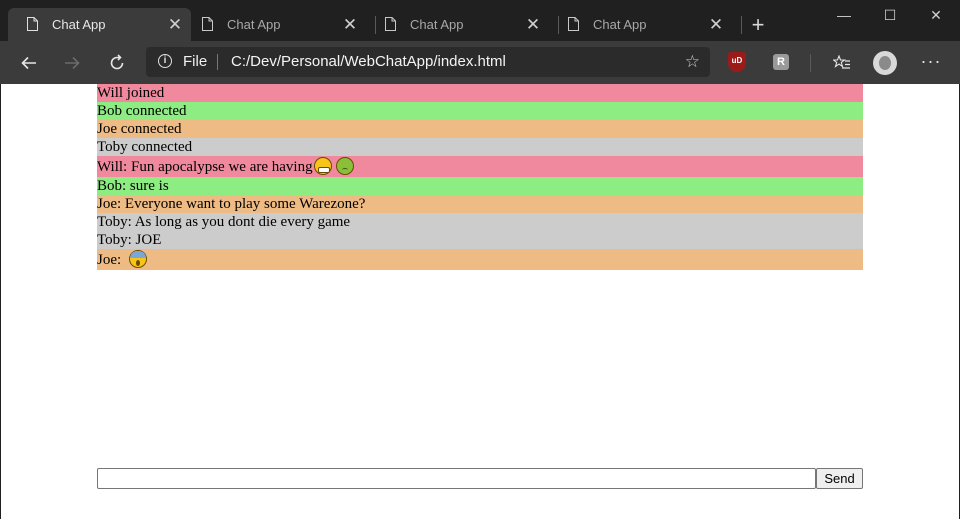  I want to click on message-text: Bob connected, so click(142, 111).